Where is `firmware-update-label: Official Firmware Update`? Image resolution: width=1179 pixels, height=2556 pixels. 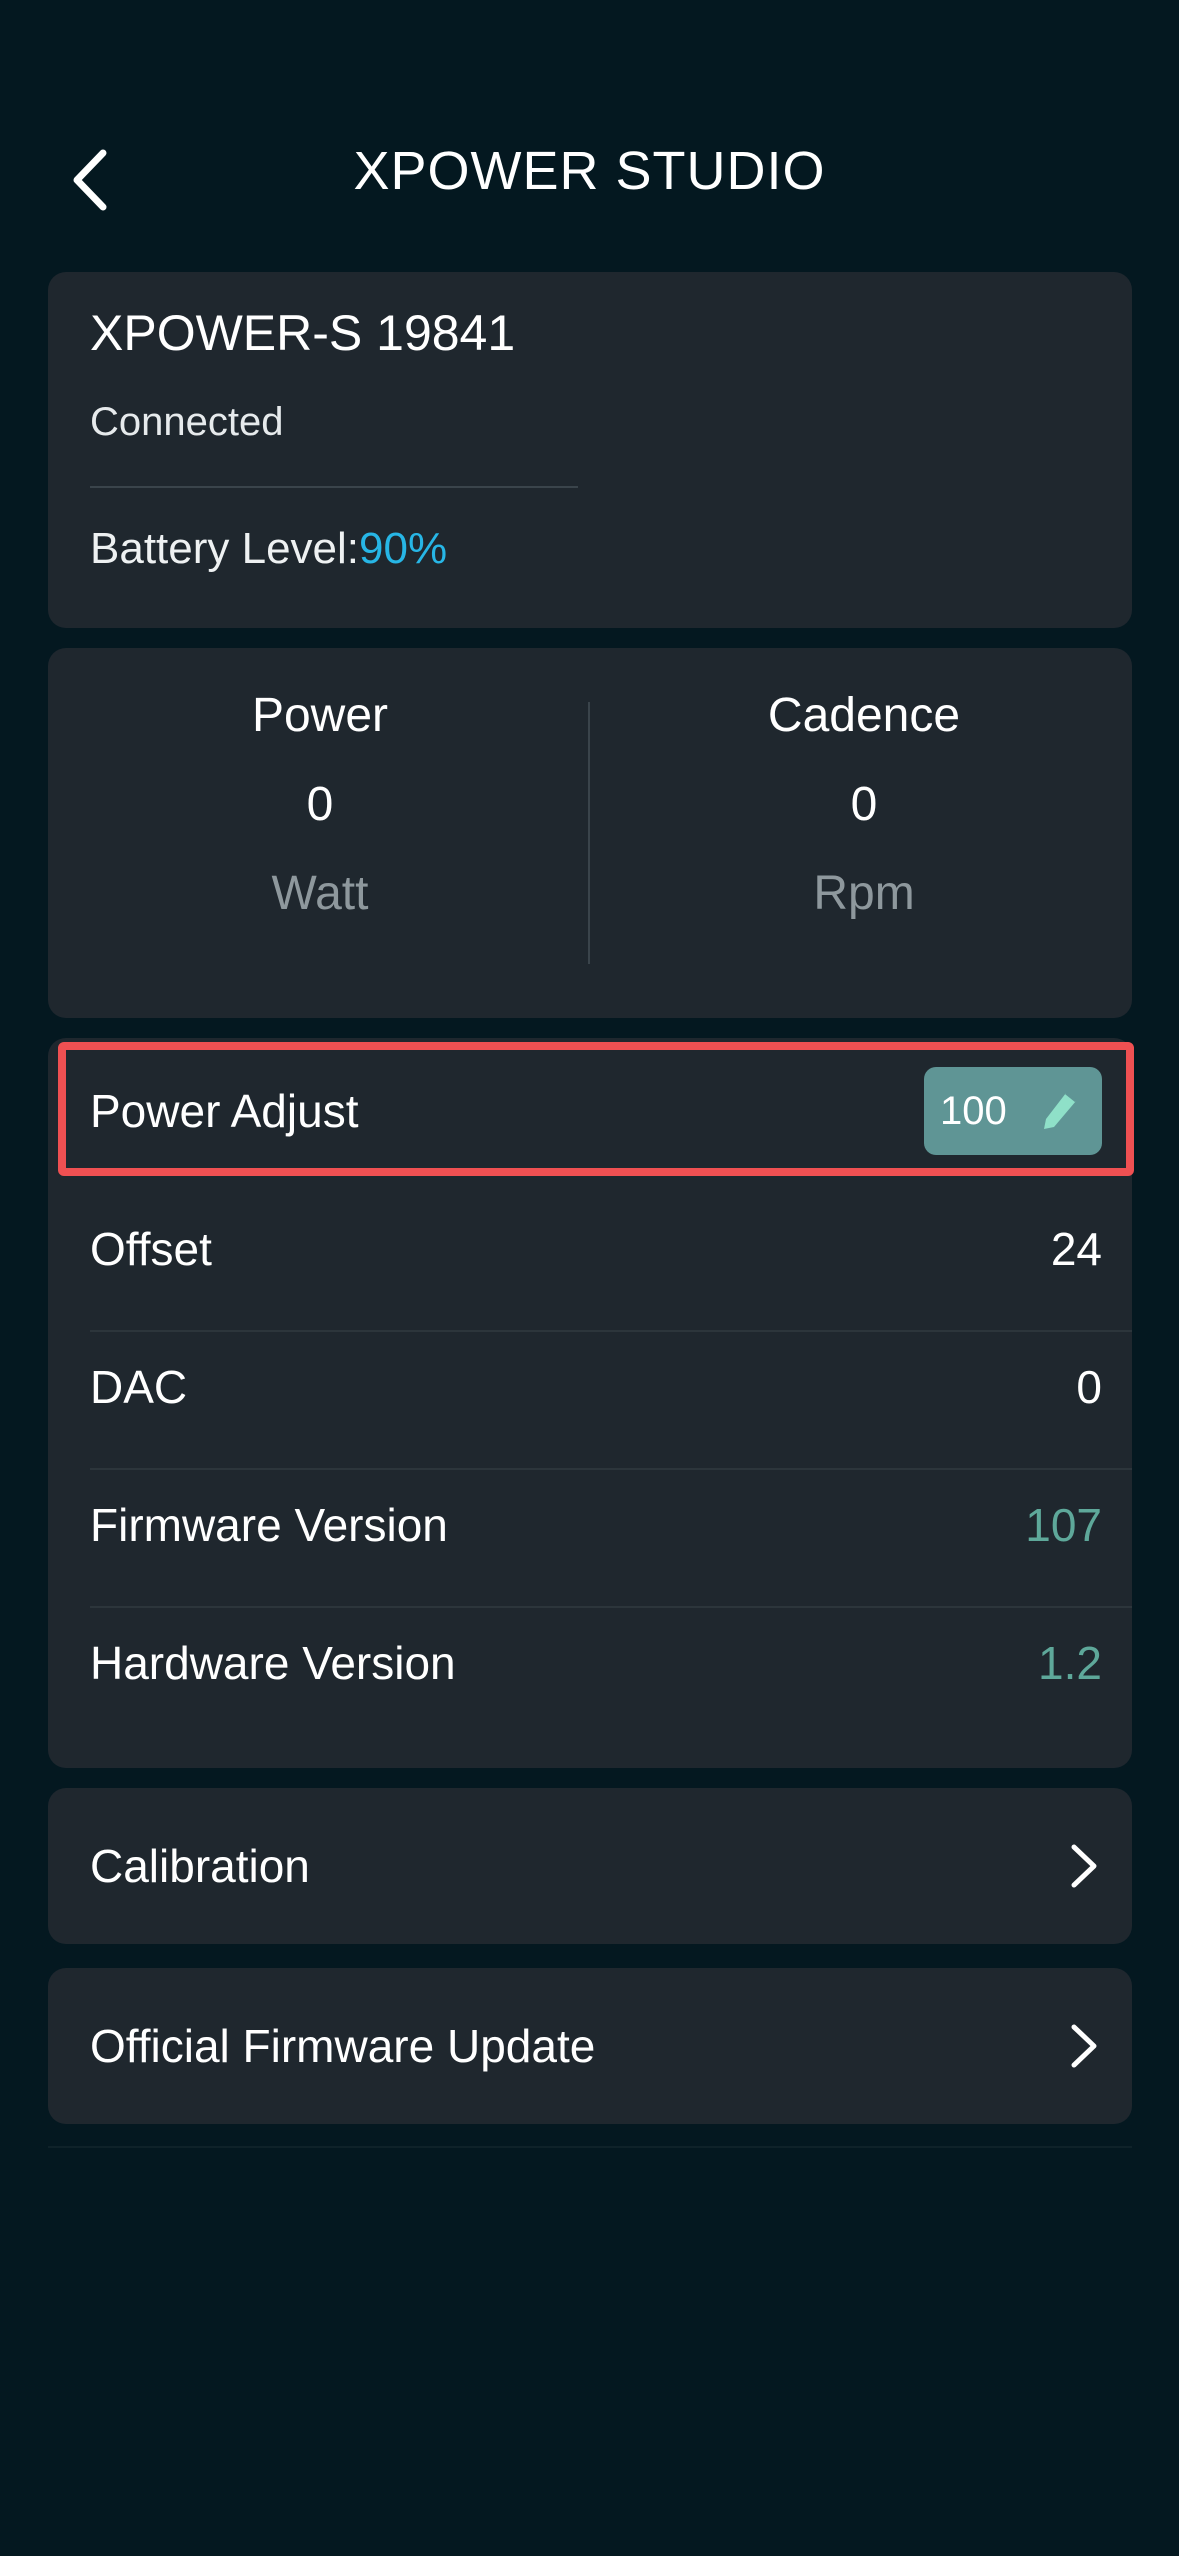 firmware-update-label: Official Firmware Update is located at coordinates (343, 2046).